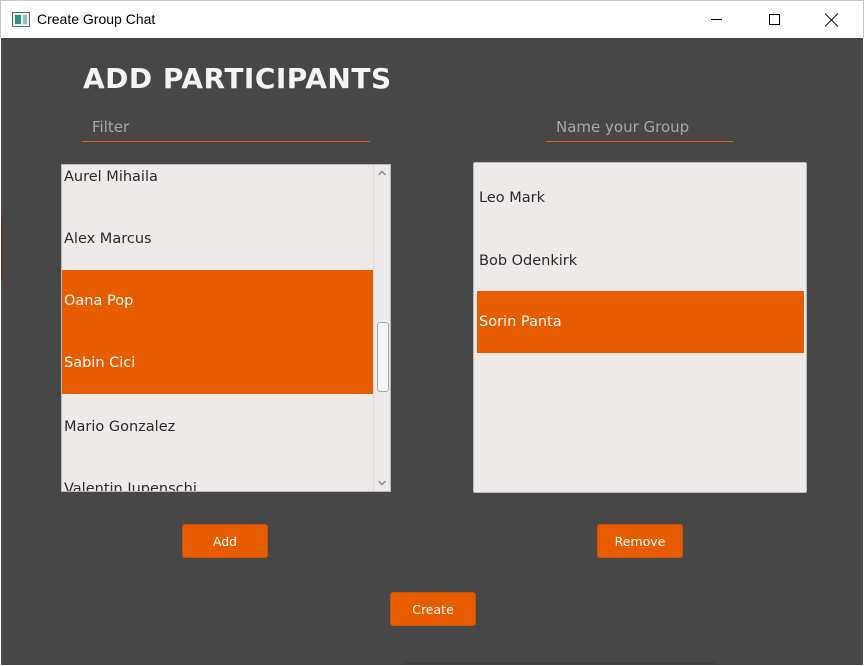  What do you see at coordinates (382, 173) in the screenshot?
I see `scroll-up-icon` at bounding box center [382, 173].